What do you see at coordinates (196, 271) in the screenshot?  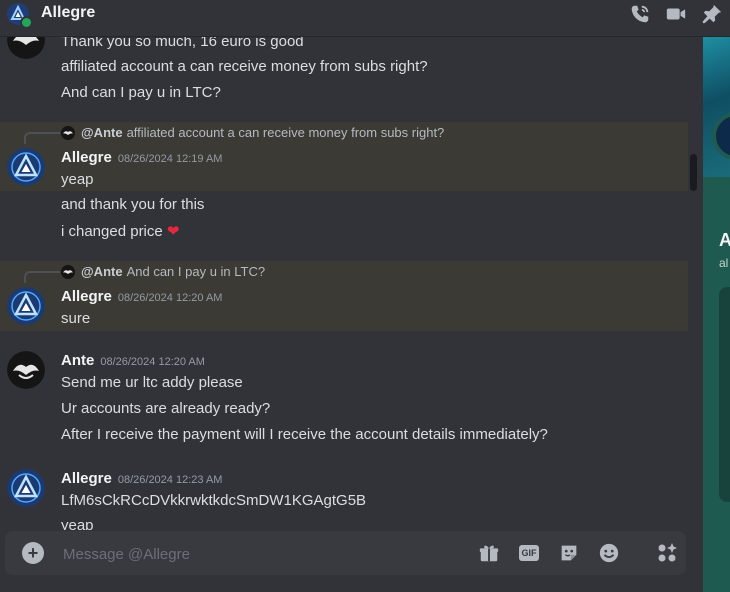 I see `reply-text: And can I pay u in LTC?` at bounding box center [196, 271].